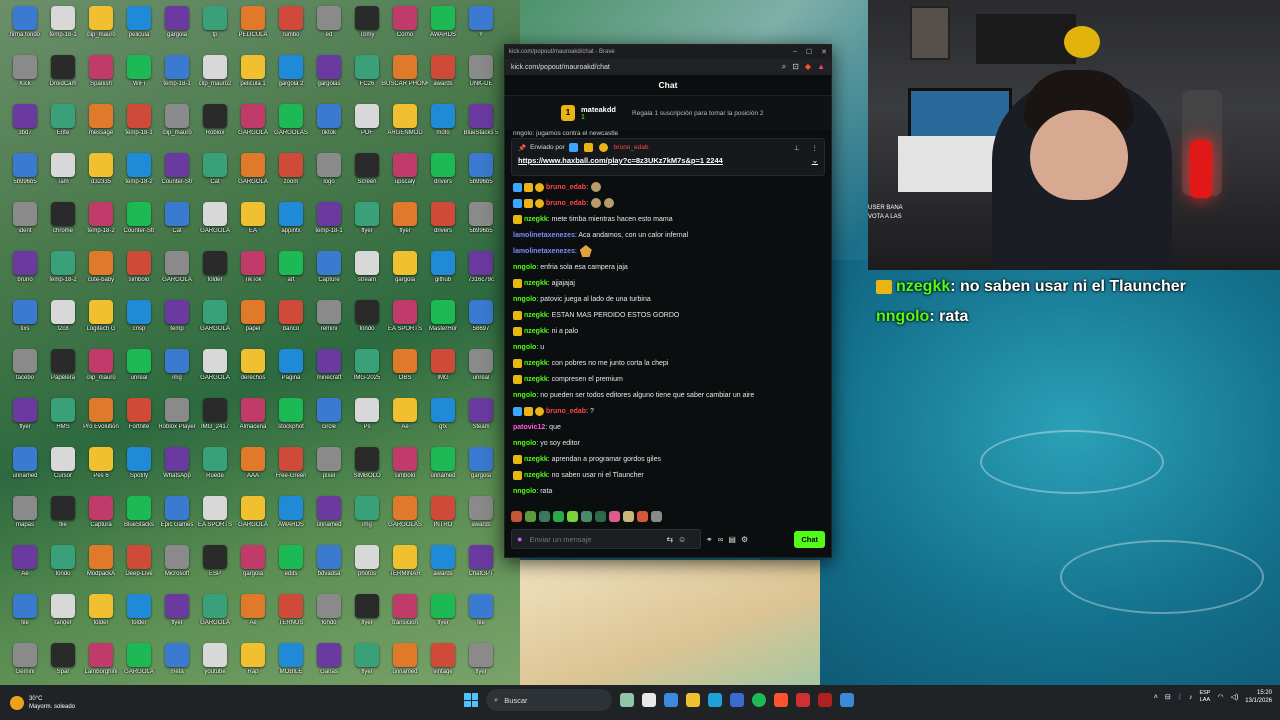 The image size is (1280, 720). I want to click on unpin-icon: ⊥, so click(797, 148).